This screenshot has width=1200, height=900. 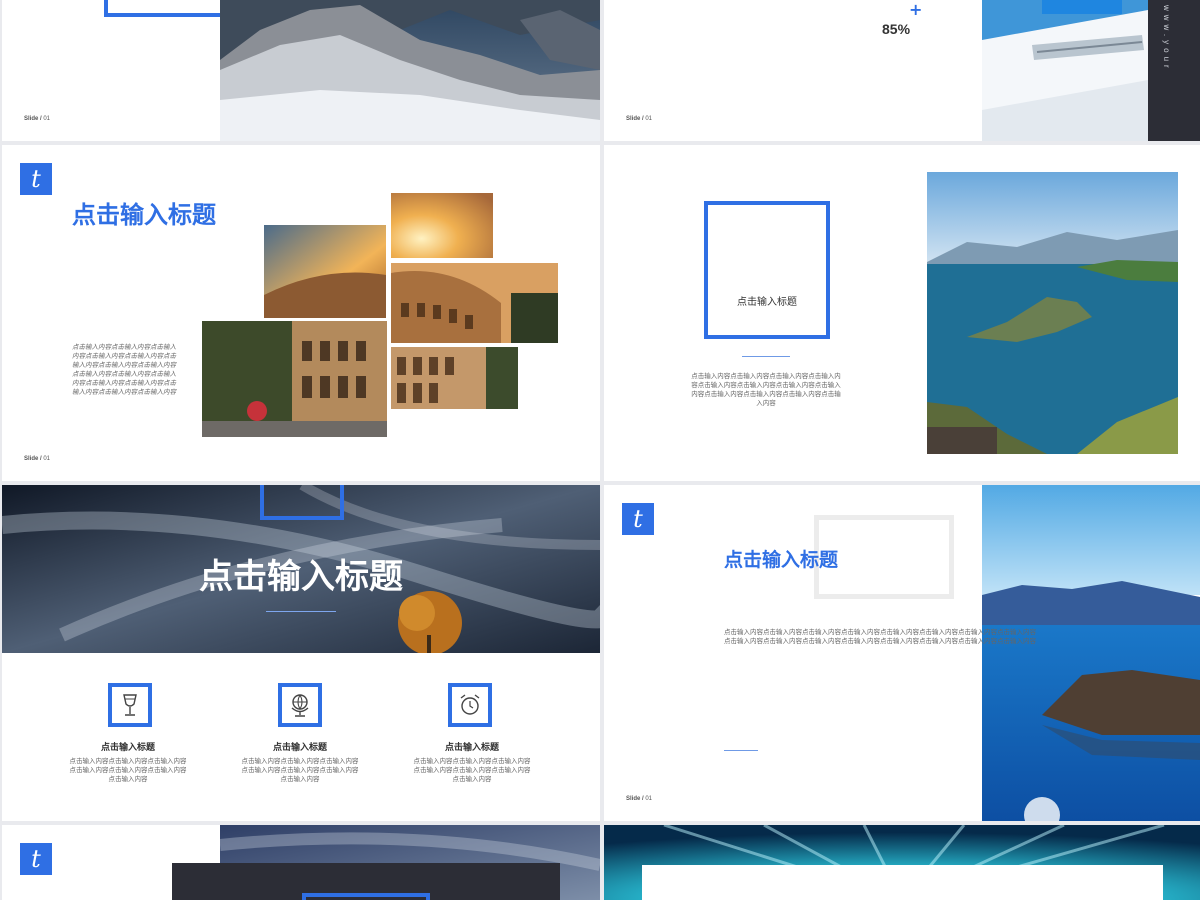 What do you see at coordinates (1052, 313) in the screenshot?
I see `lake-island-image` at bounding box center [1052, 313].